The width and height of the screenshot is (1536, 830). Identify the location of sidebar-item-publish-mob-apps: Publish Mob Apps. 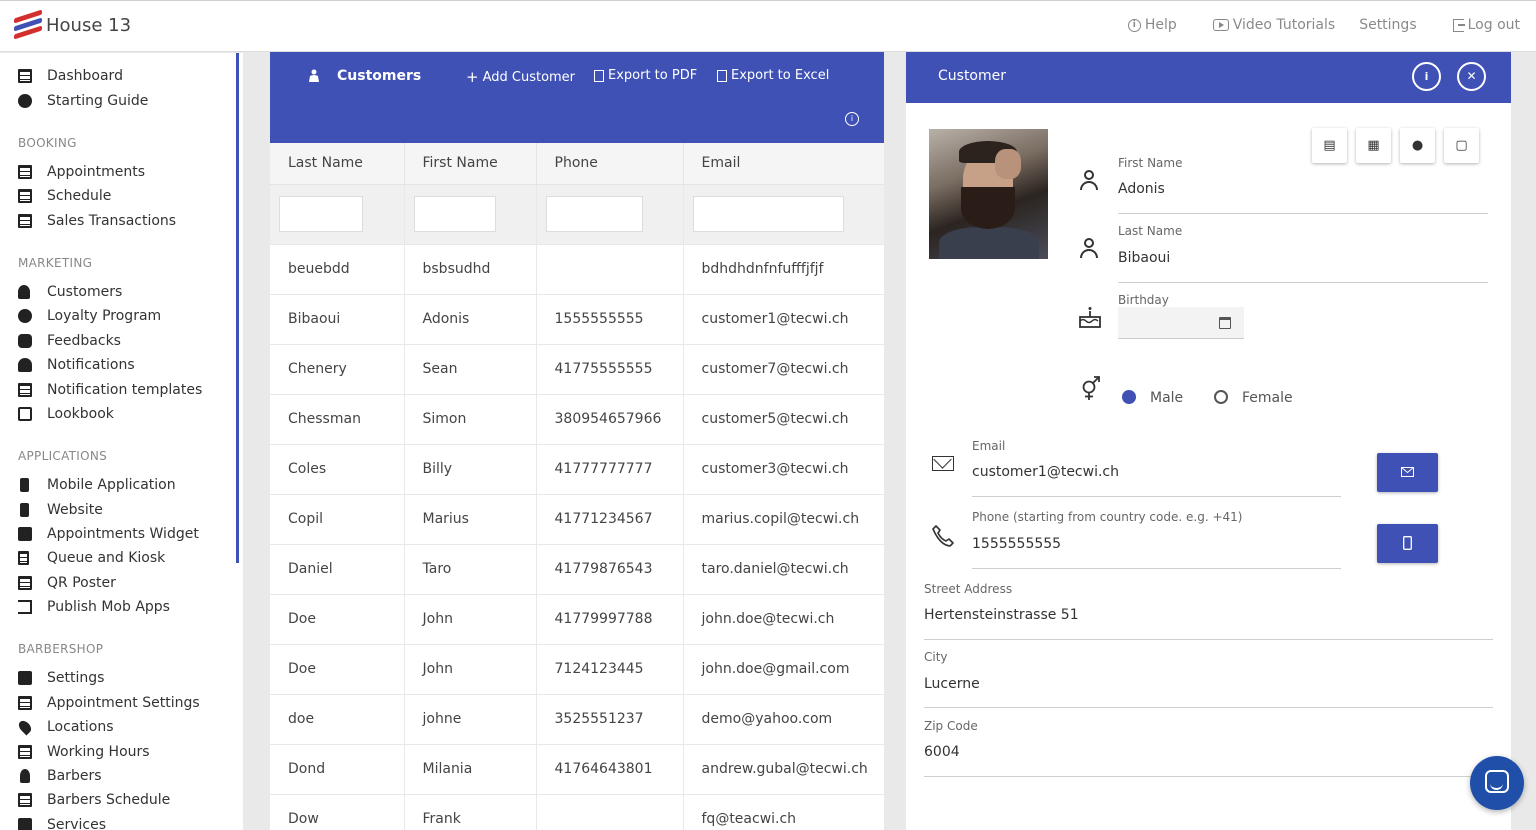
(94, 607).